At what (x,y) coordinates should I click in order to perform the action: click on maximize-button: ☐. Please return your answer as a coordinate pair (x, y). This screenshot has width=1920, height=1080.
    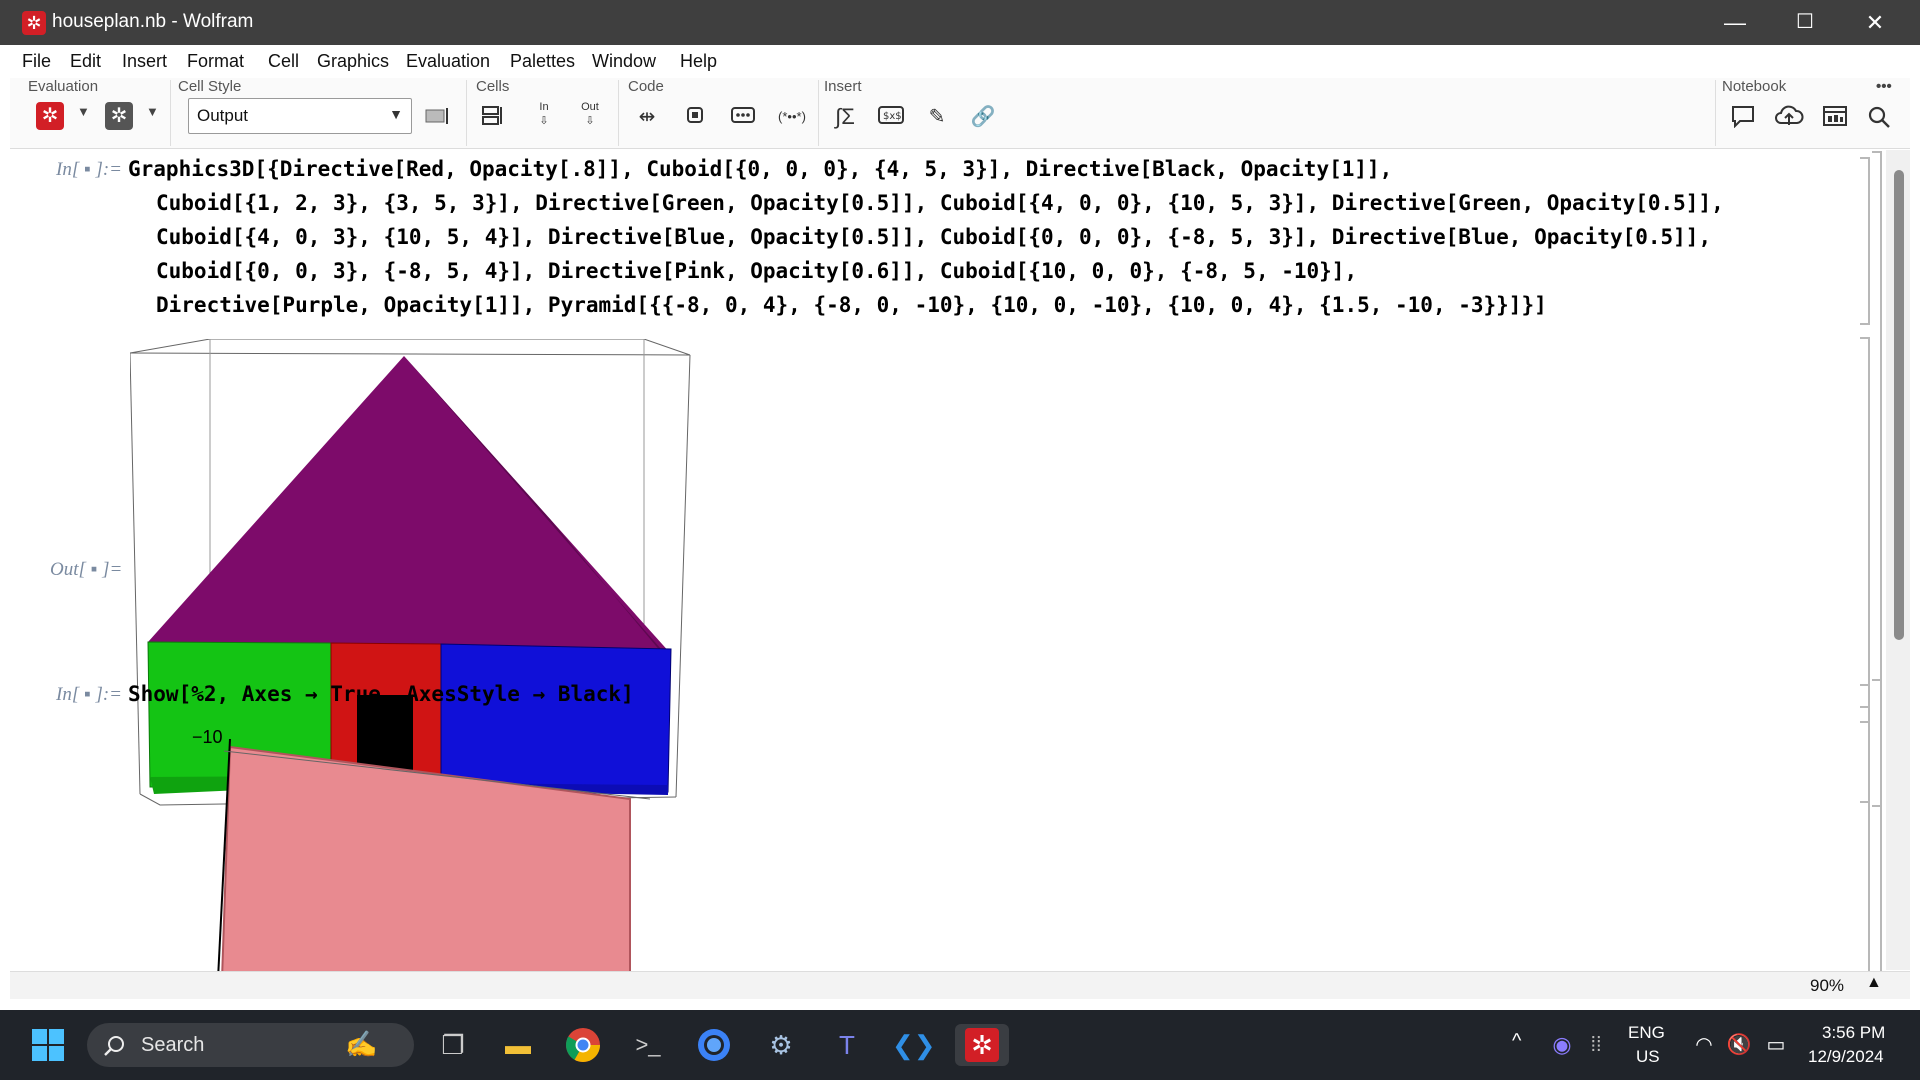
    Looking at the image, I should click on (1805, 22).